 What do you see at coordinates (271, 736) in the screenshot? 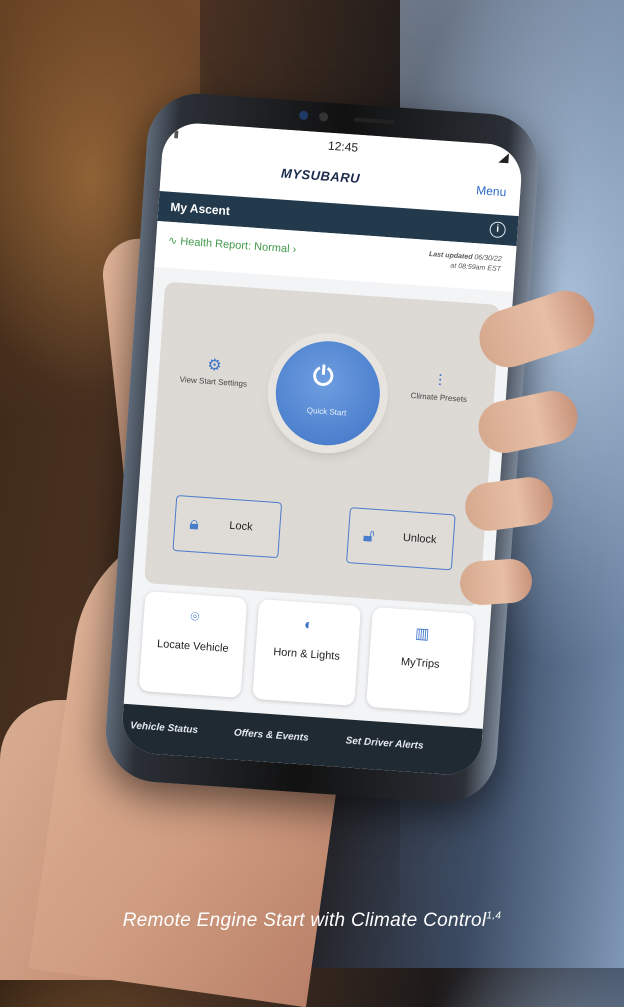
I see `nav-offers-events: Offers & Events` at bounding box center [271, 736].